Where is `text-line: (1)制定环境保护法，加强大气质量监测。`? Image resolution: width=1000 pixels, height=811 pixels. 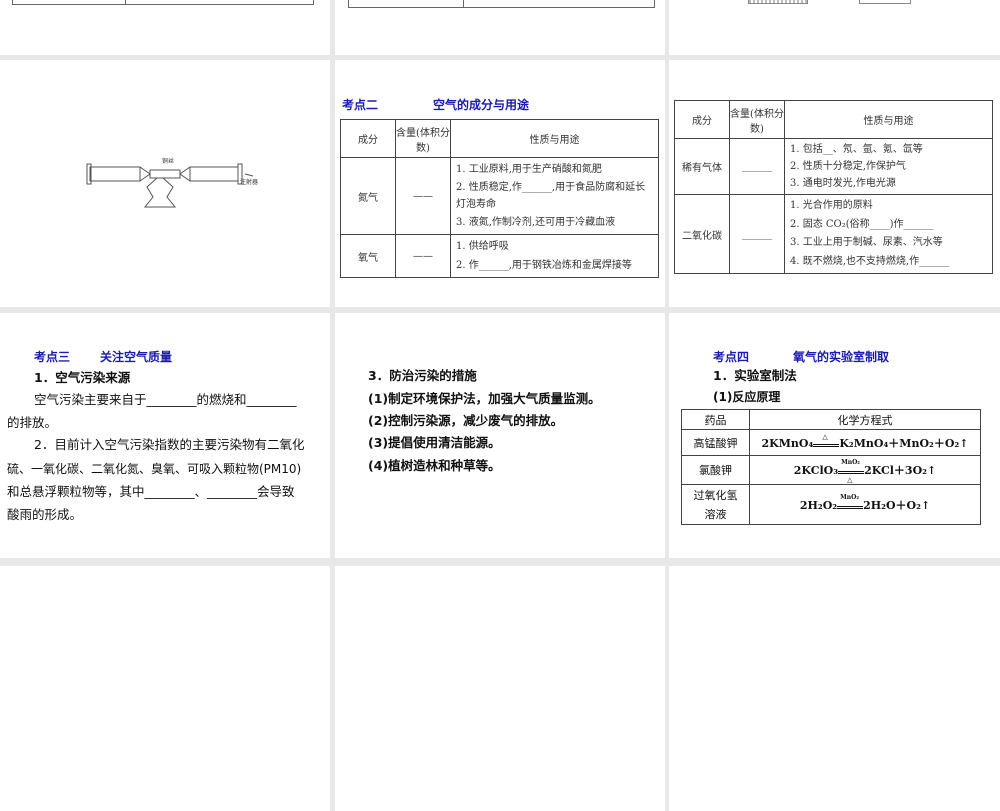 text-line: (1)制定环境保护法，加强大气质量监测。 is located at coordinates (484, 398).